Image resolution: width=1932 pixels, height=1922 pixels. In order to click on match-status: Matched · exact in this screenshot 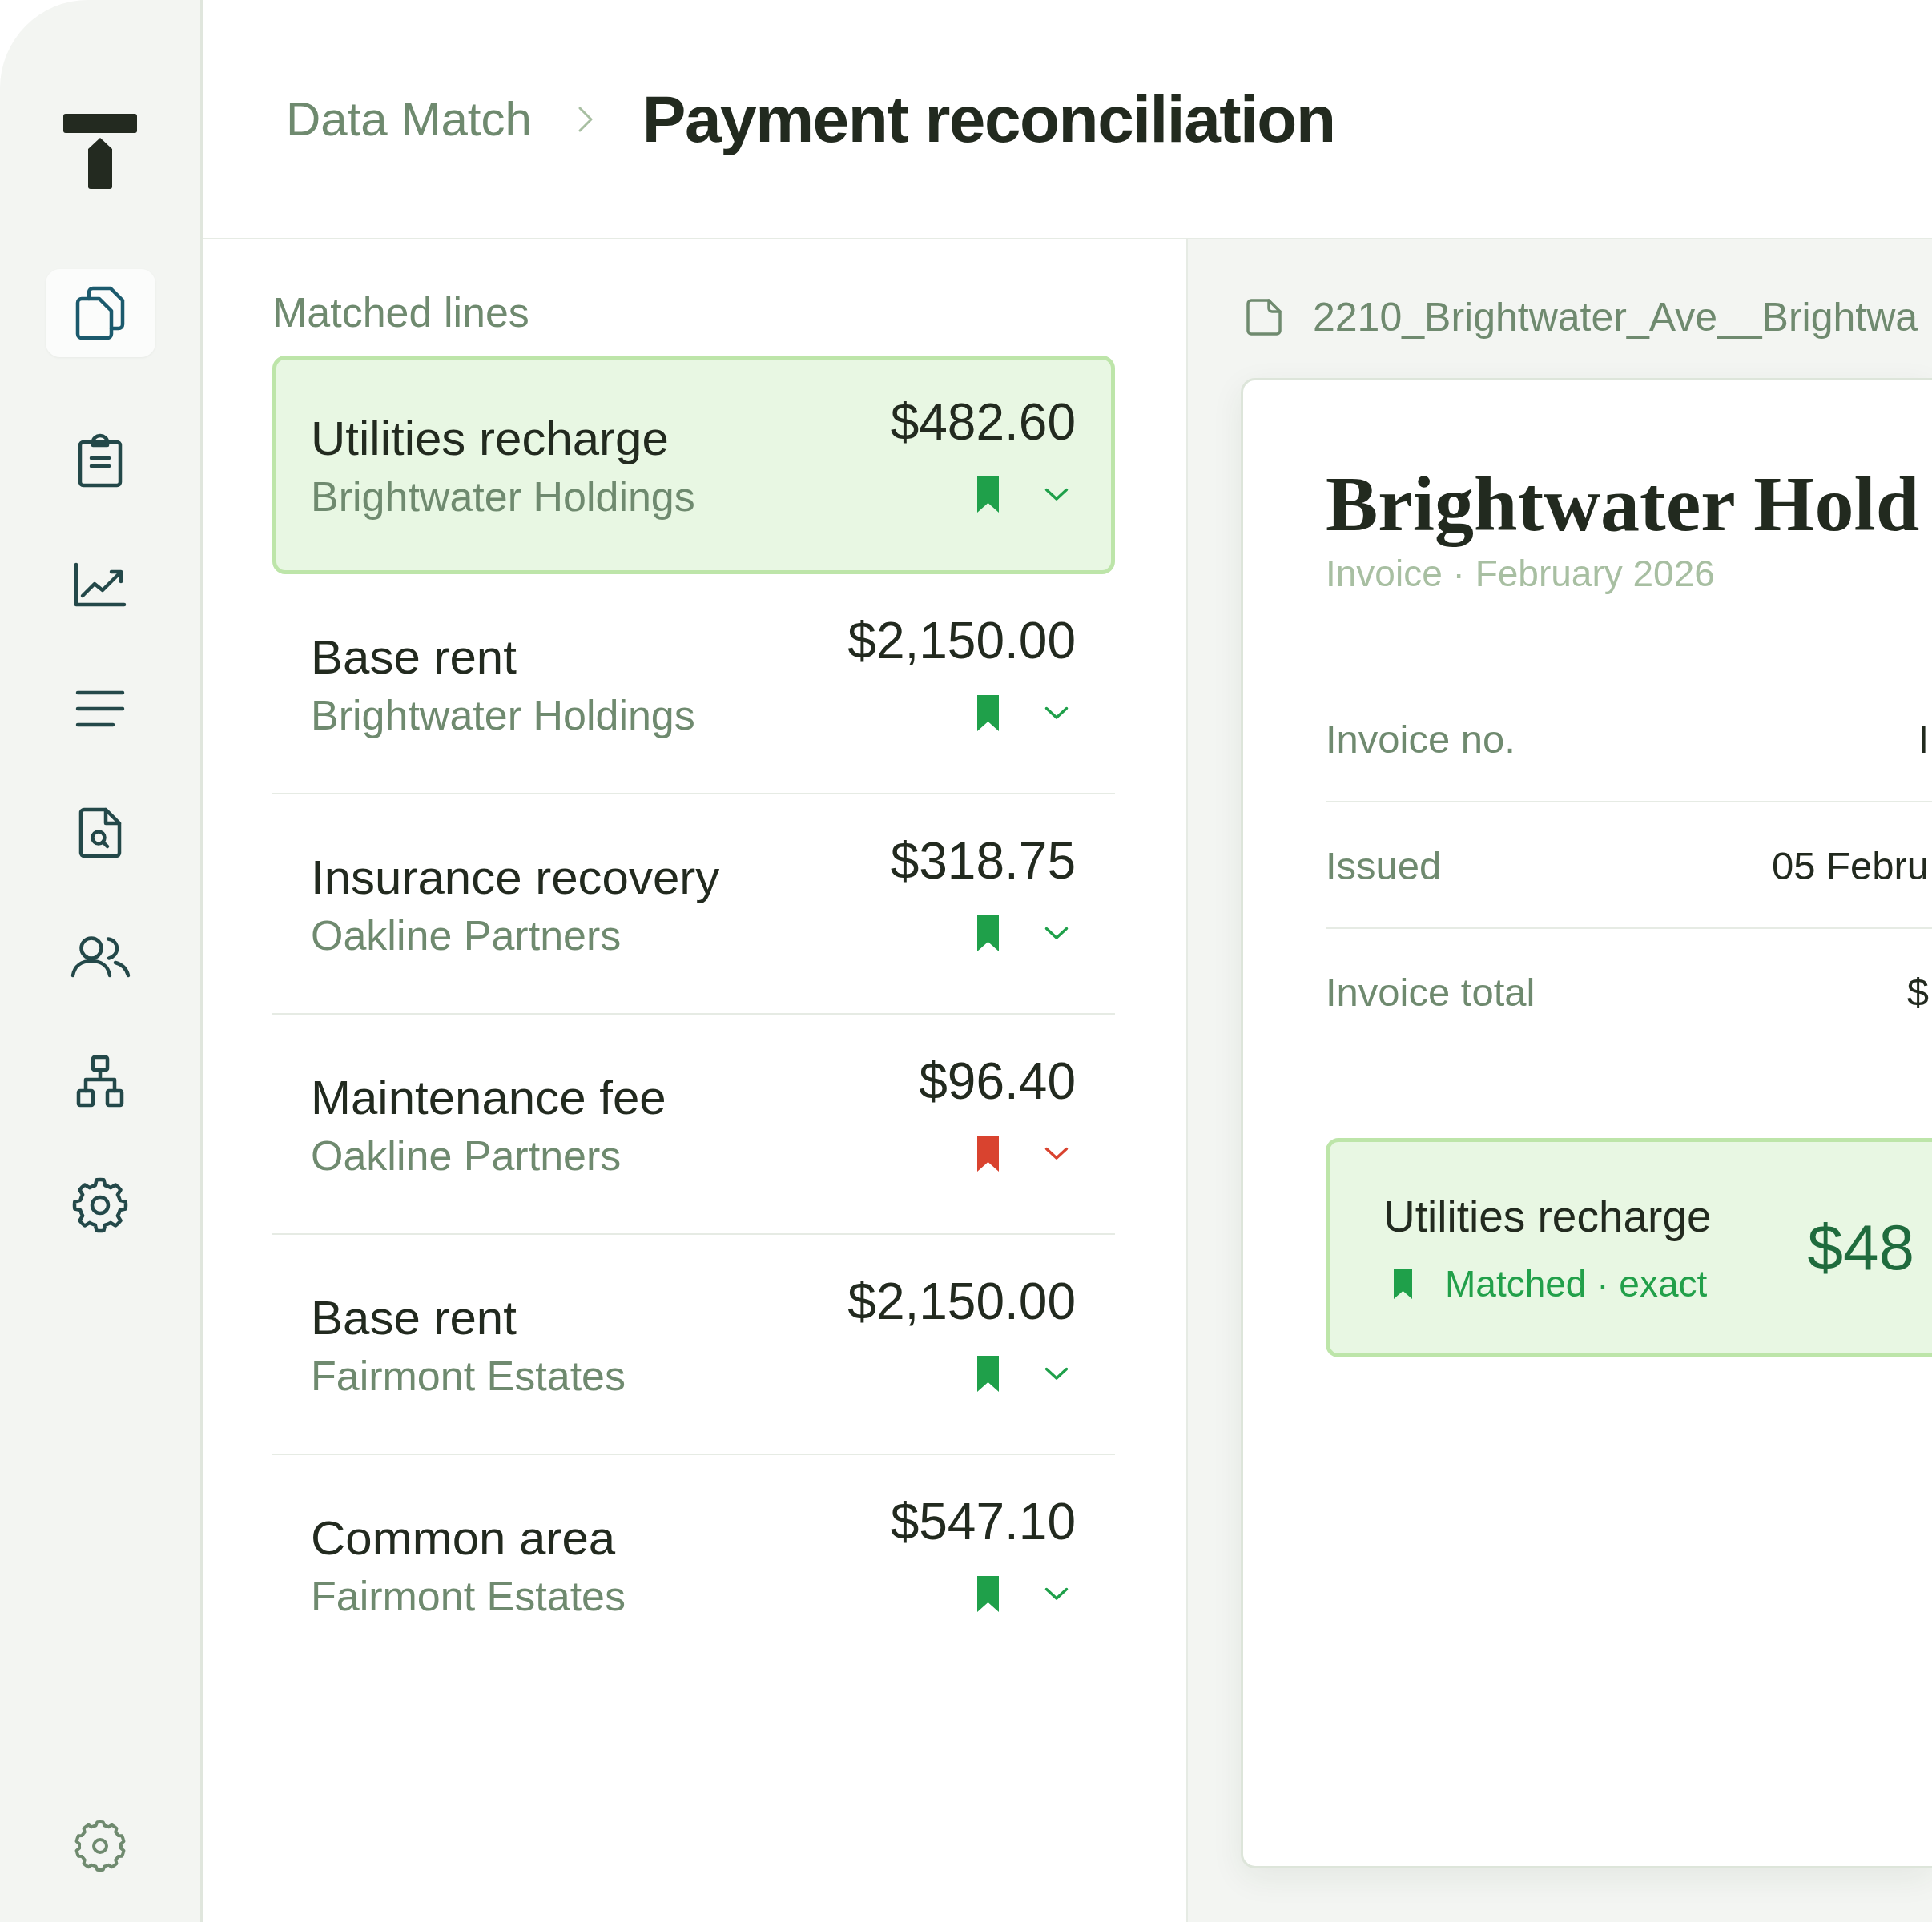, I will do `click(1576, 1283)`.